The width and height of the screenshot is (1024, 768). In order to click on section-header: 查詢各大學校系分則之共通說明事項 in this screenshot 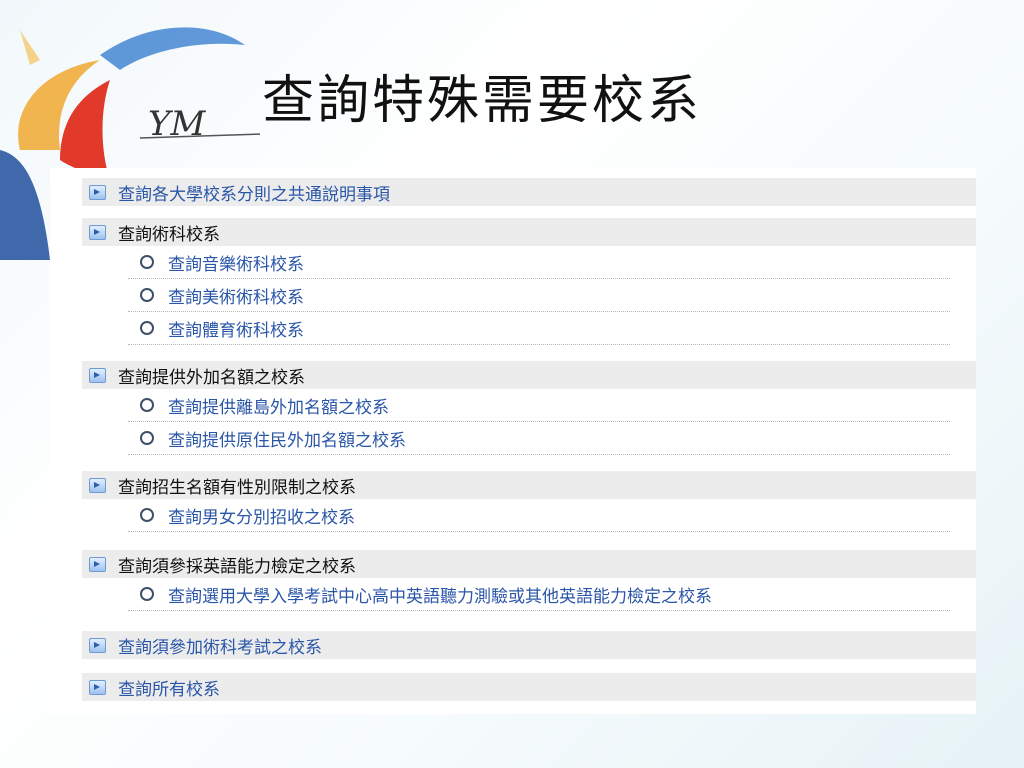, I will do `click(529, 192)`.